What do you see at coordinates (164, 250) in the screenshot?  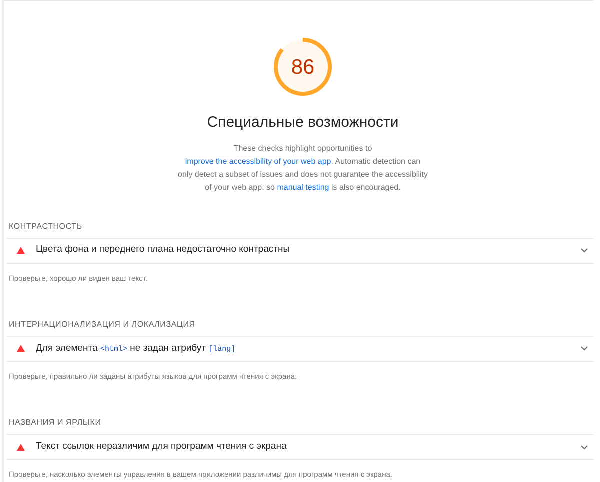 I see `audit-title: Цвета фона и переднего плана недостаточно контрастны` at bounding box center [164, 250].